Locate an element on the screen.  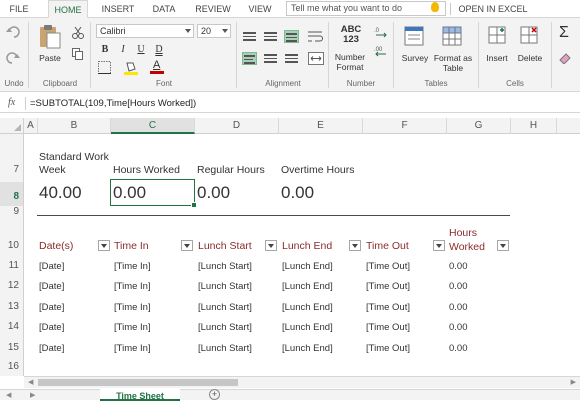
align-top-icon is located at coordinates (249, 36).